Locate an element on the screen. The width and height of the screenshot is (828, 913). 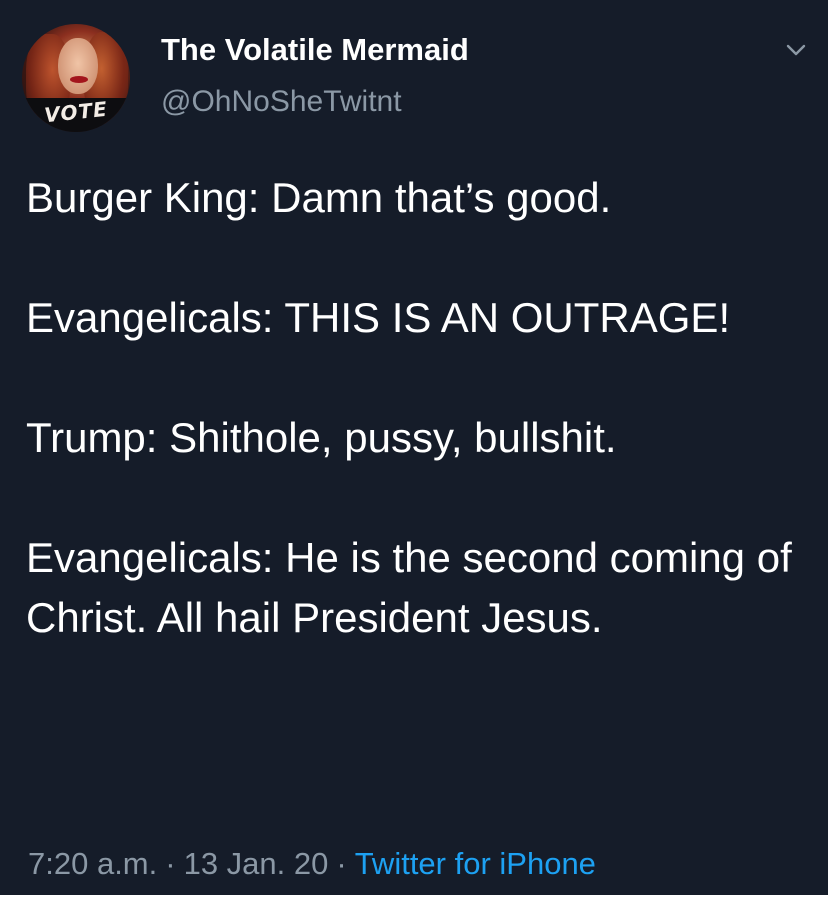
chevron-down-icon is located at coordinates (796, 50).